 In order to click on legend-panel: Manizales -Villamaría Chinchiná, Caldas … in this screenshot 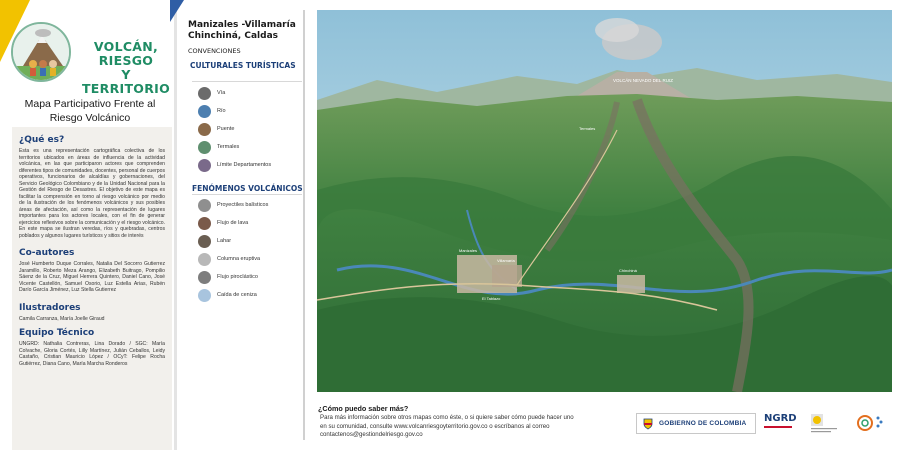, I will do `click(242, 227)`.